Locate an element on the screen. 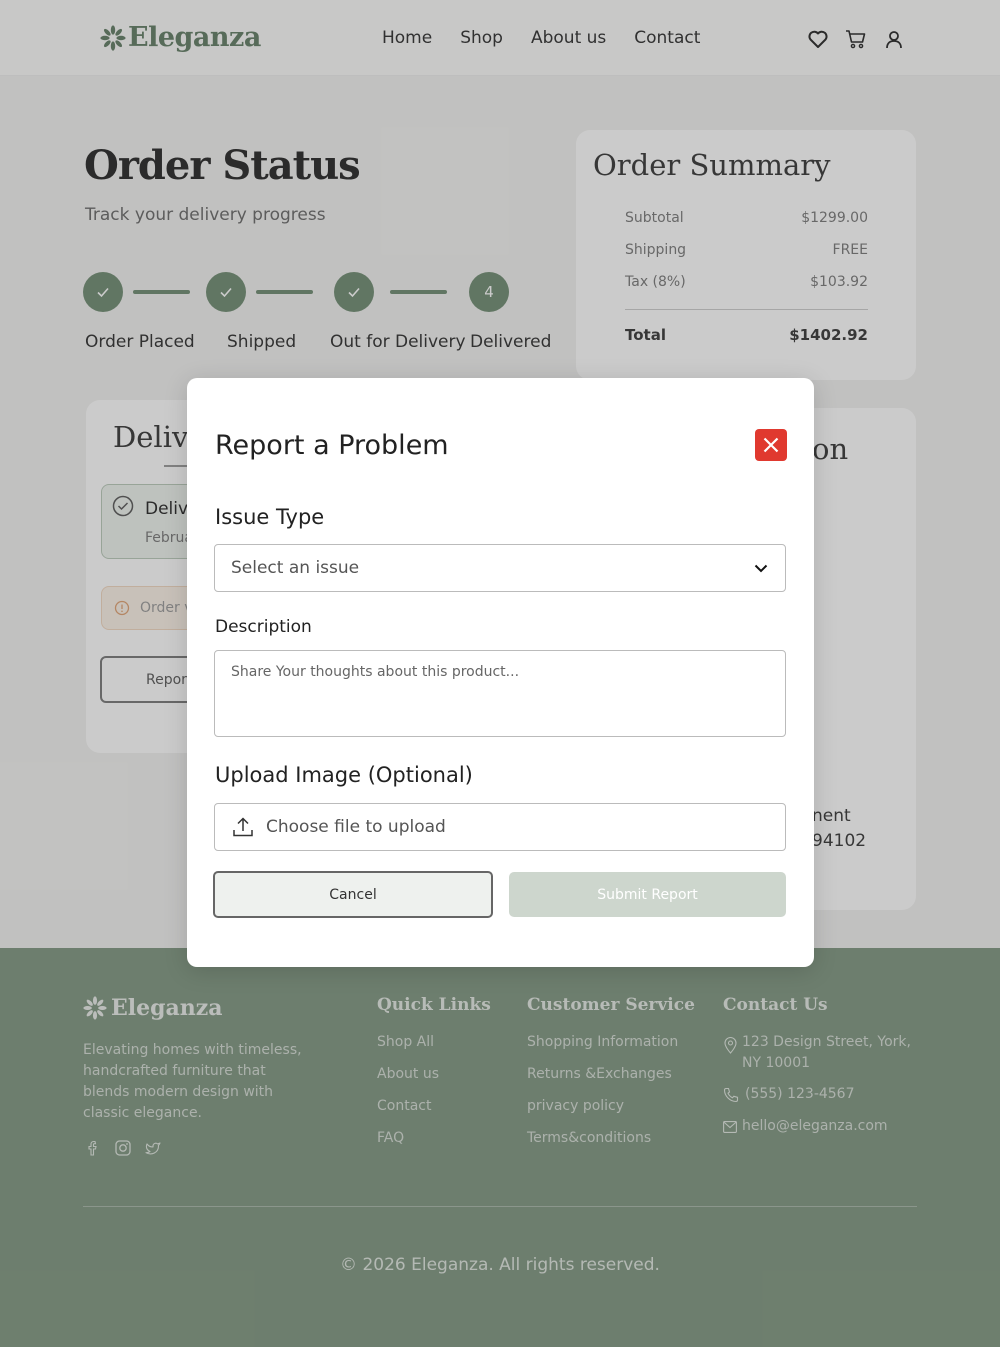 This screenshot has height=1347, width=1000. close-icon is located at coordinates (771, 445).